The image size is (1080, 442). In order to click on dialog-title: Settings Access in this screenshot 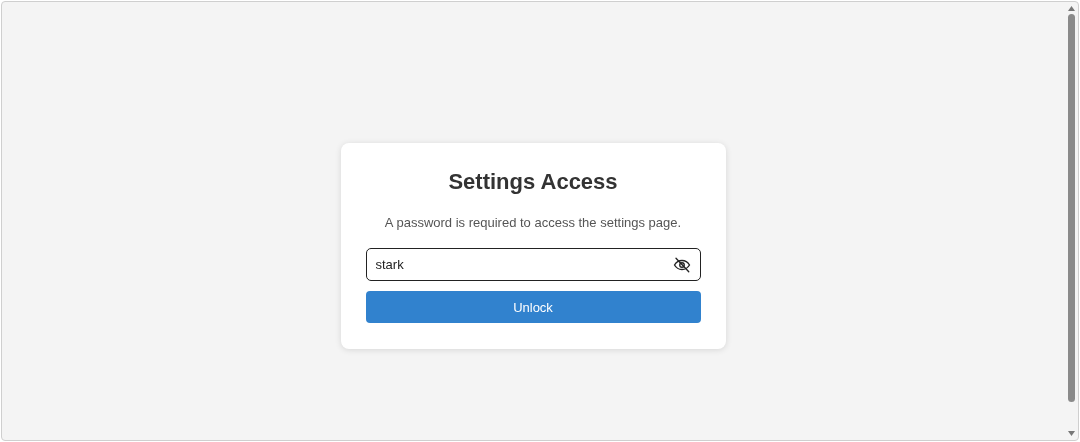, I will do `click(533, 181)`.